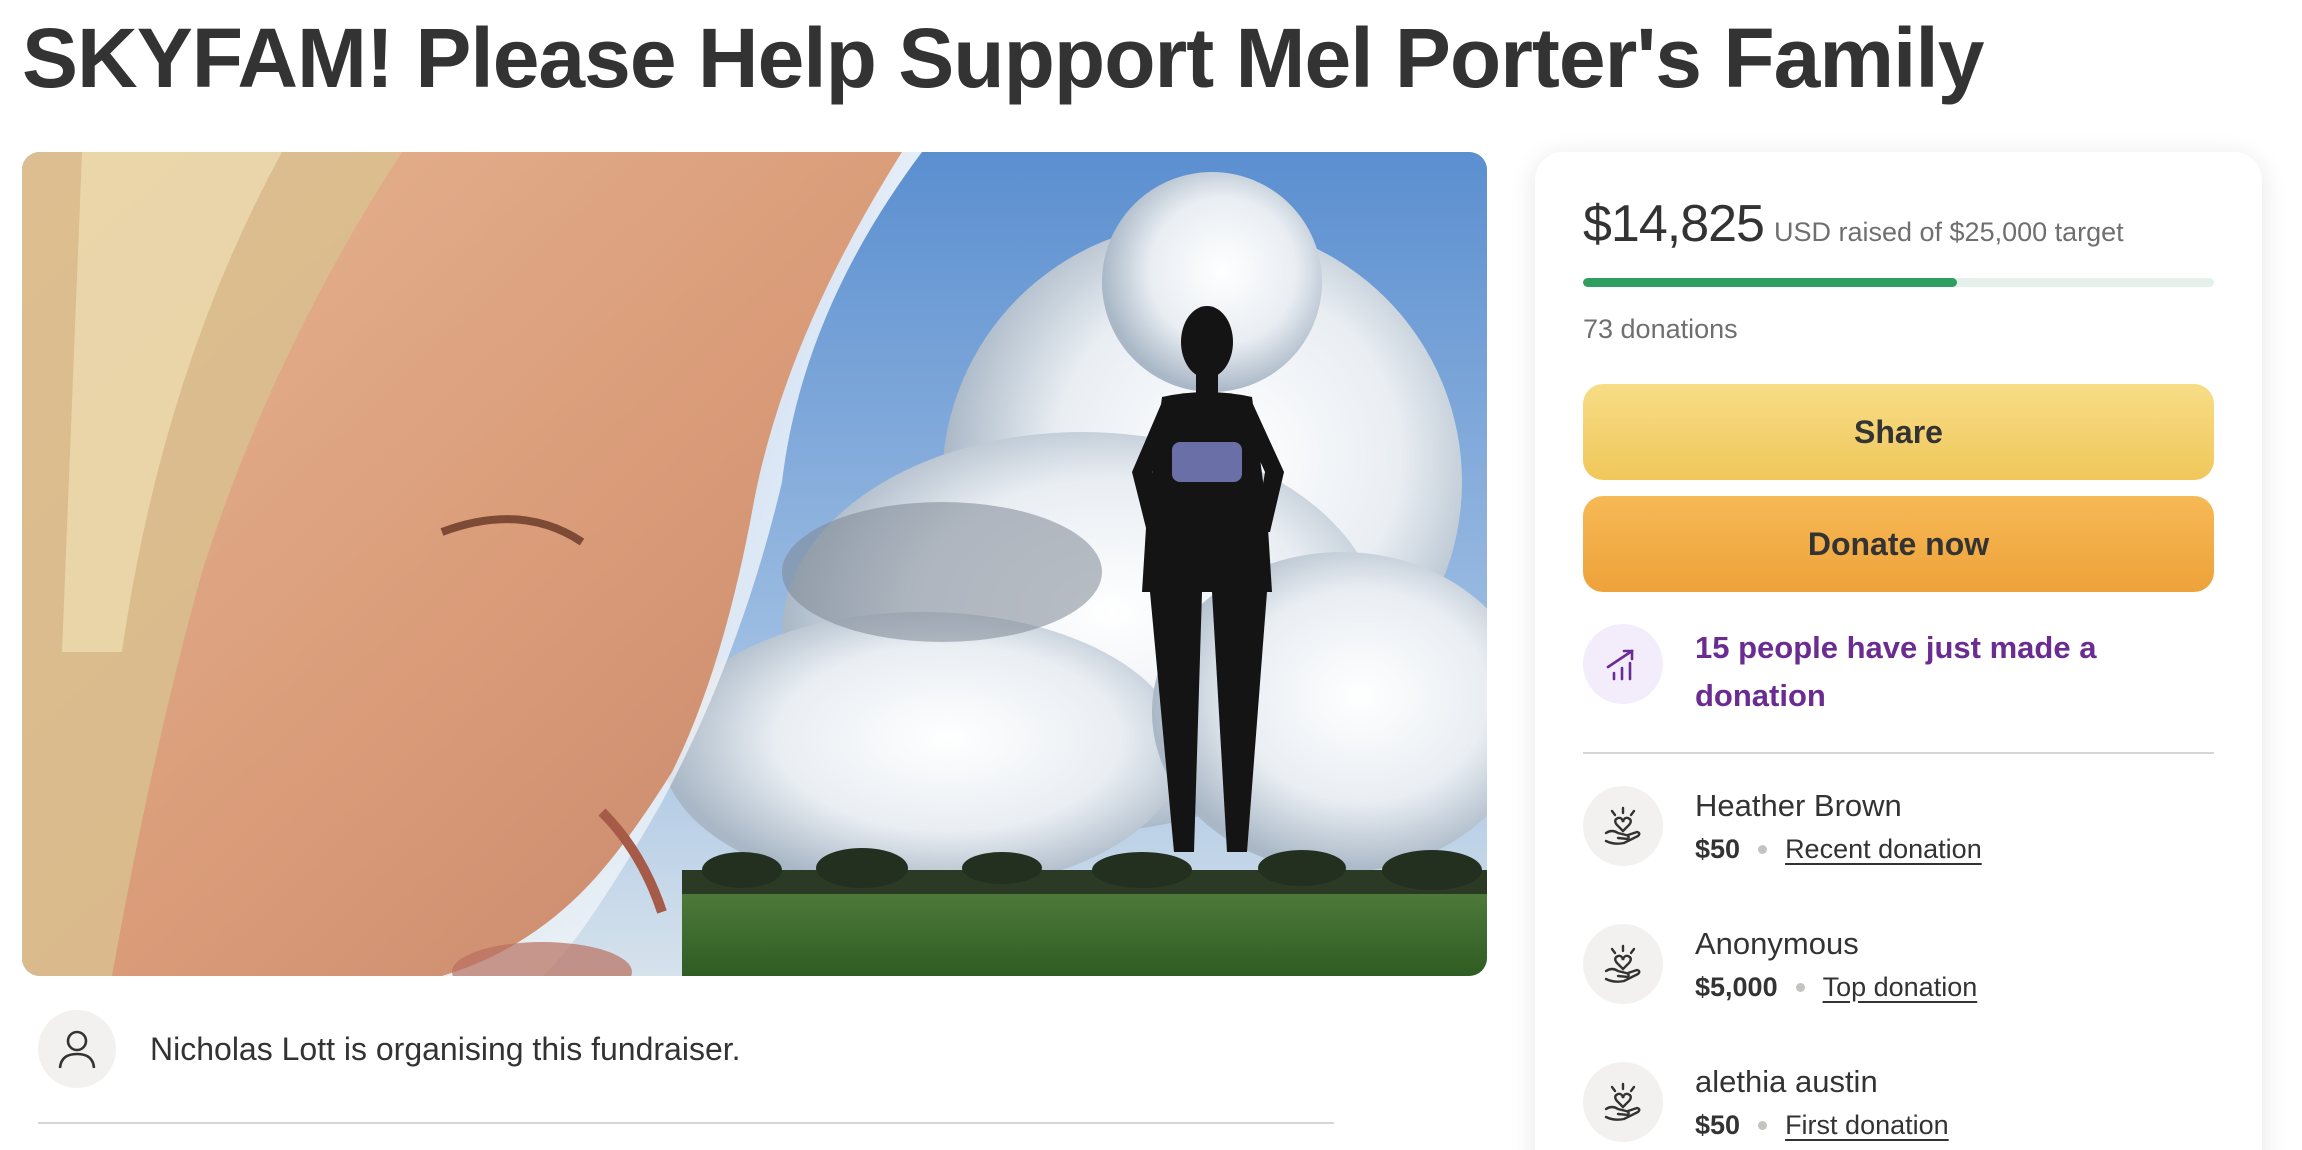 This screenshot has height=1150, width=2302. Describe the element at coordinates (1948, 232) in the screenshot. I see `raised-target-text: USD raised of $25,000 target` at that location.